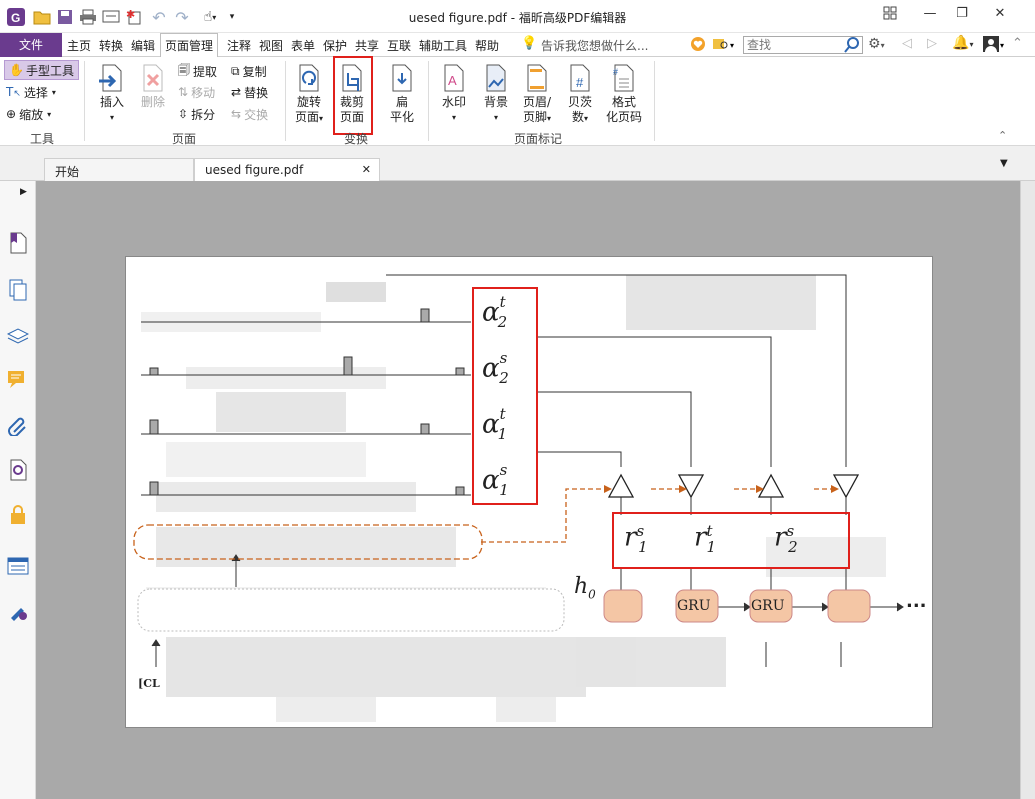 The width and height of the screenshot is (1035, 799). What do you see at coordinates (41, 70) in the screenshot?
I see `hand-tool-button: ✋ 手型工具` at bounding box center [41, 70].